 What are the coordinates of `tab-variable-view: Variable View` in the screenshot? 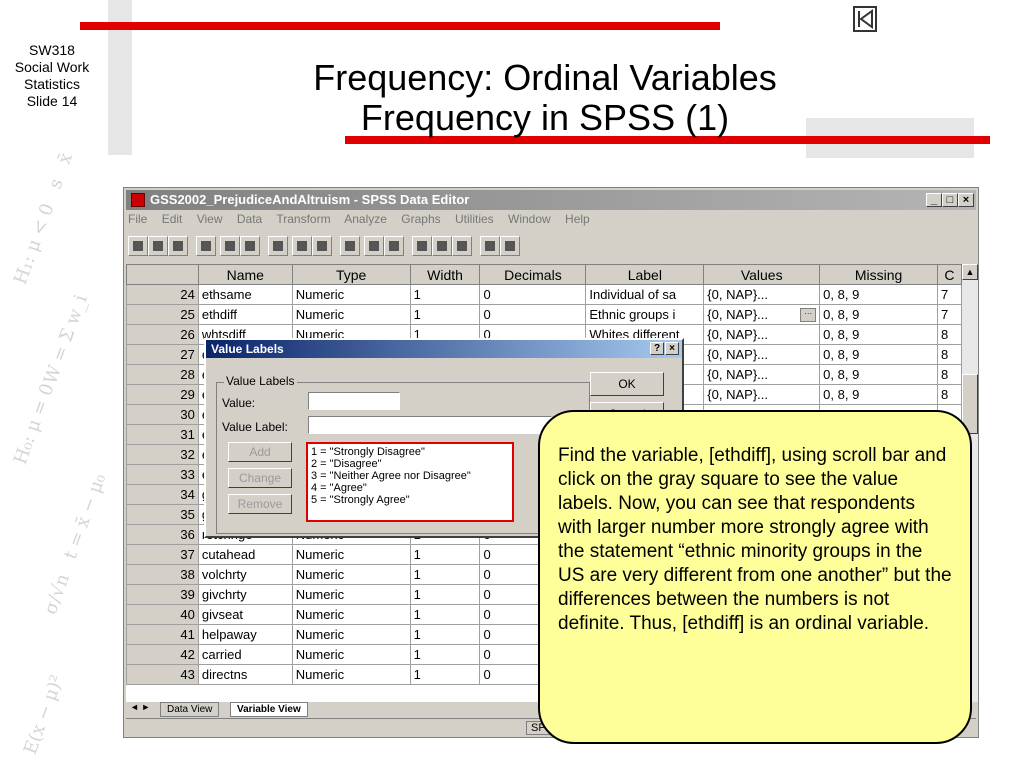 It's located at (269, 709).